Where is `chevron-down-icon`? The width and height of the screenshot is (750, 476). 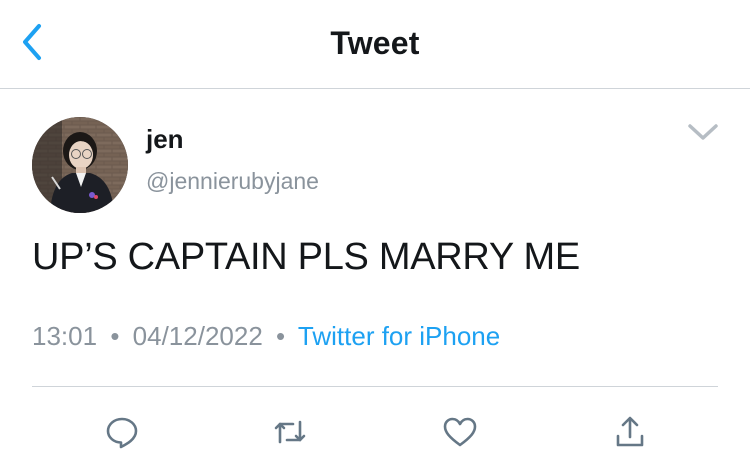
chevron-down-icon is located at coordinates (703, 134).